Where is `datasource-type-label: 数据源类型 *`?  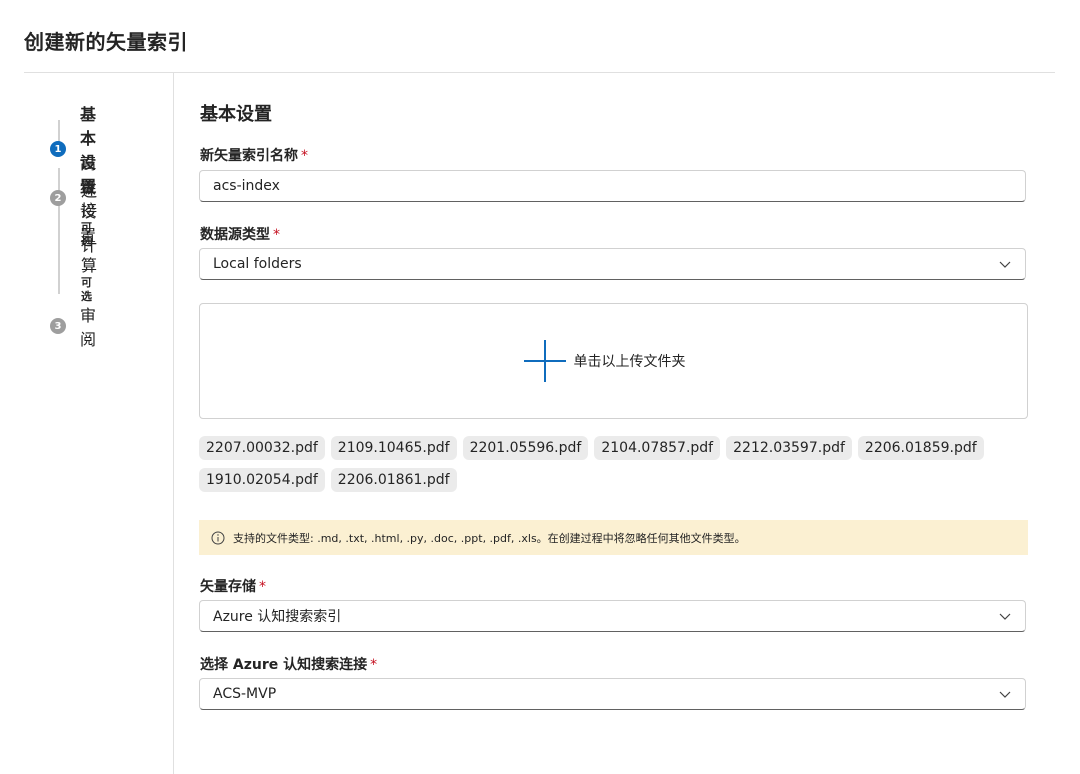
datasource-type-label: 数据源类型 * is located at coordinates (240, 234).